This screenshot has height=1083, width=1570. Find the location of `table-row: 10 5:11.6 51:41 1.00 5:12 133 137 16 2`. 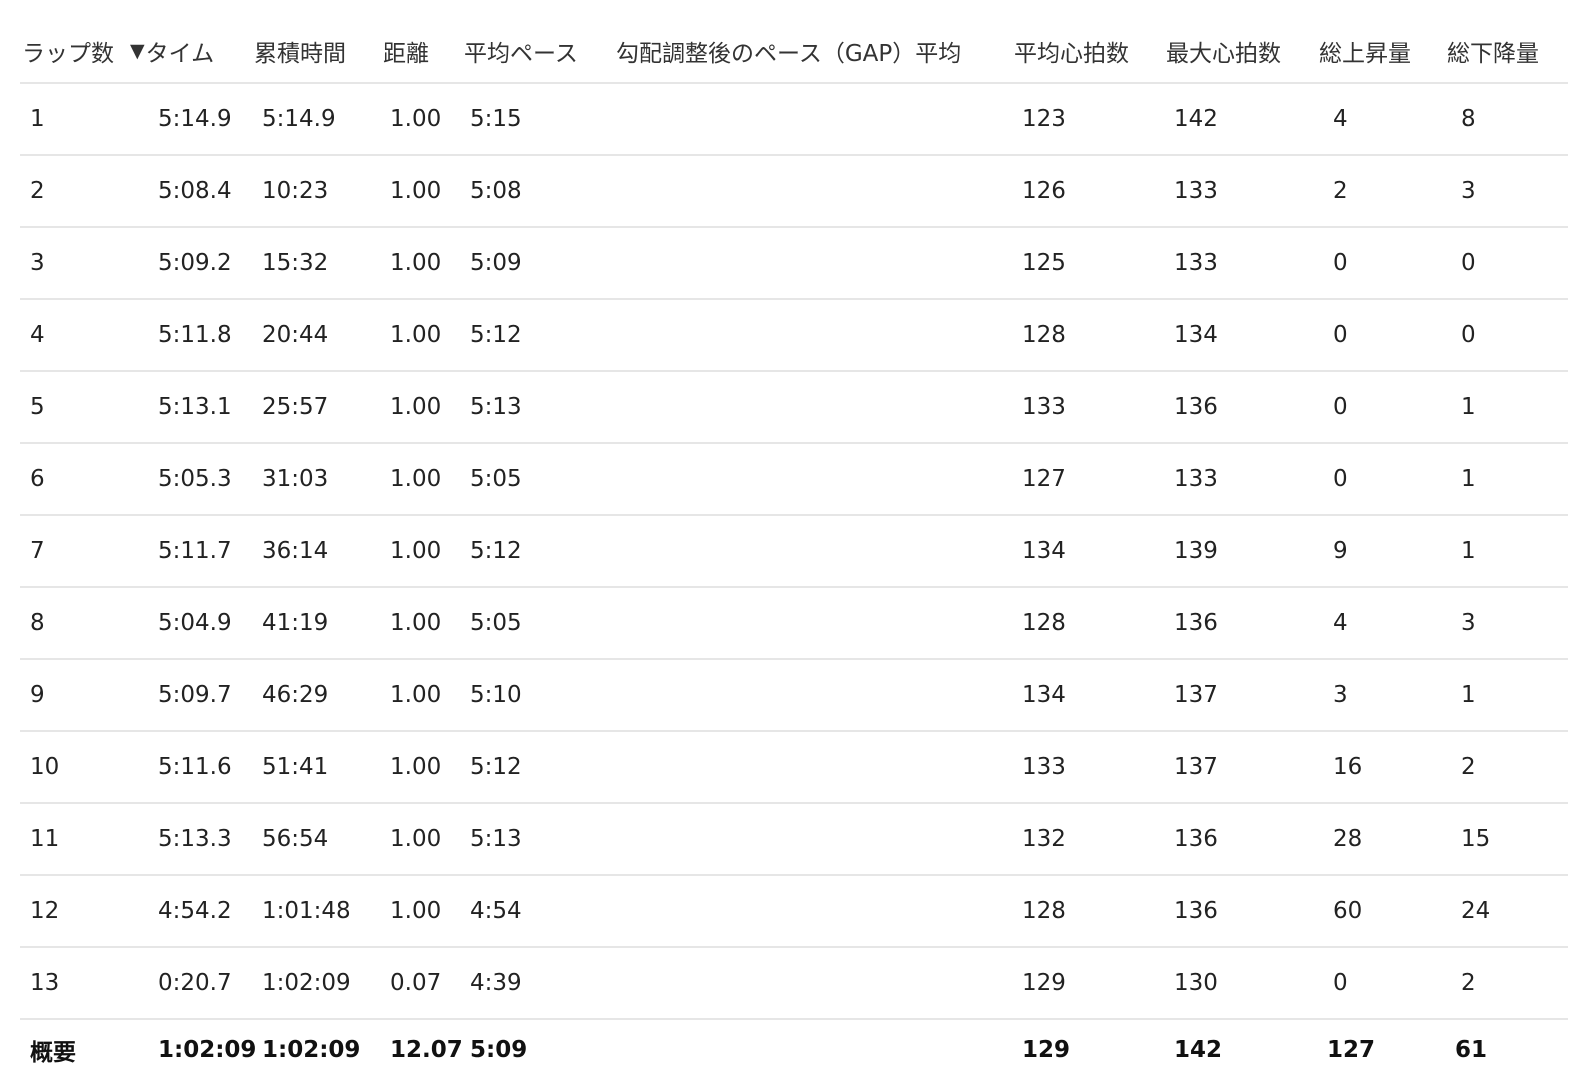

table-row: 10 5:11.6 51:41 1.00 5:12 133 137 16 2 is located at coordinates (794, 768).